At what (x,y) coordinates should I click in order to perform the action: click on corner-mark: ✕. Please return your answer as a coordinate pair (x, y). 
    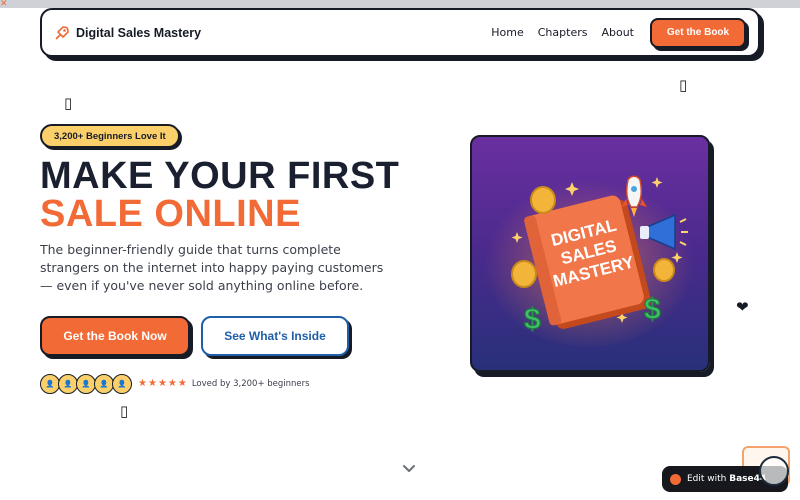
    Looking at the image, I should click on (4, 4).